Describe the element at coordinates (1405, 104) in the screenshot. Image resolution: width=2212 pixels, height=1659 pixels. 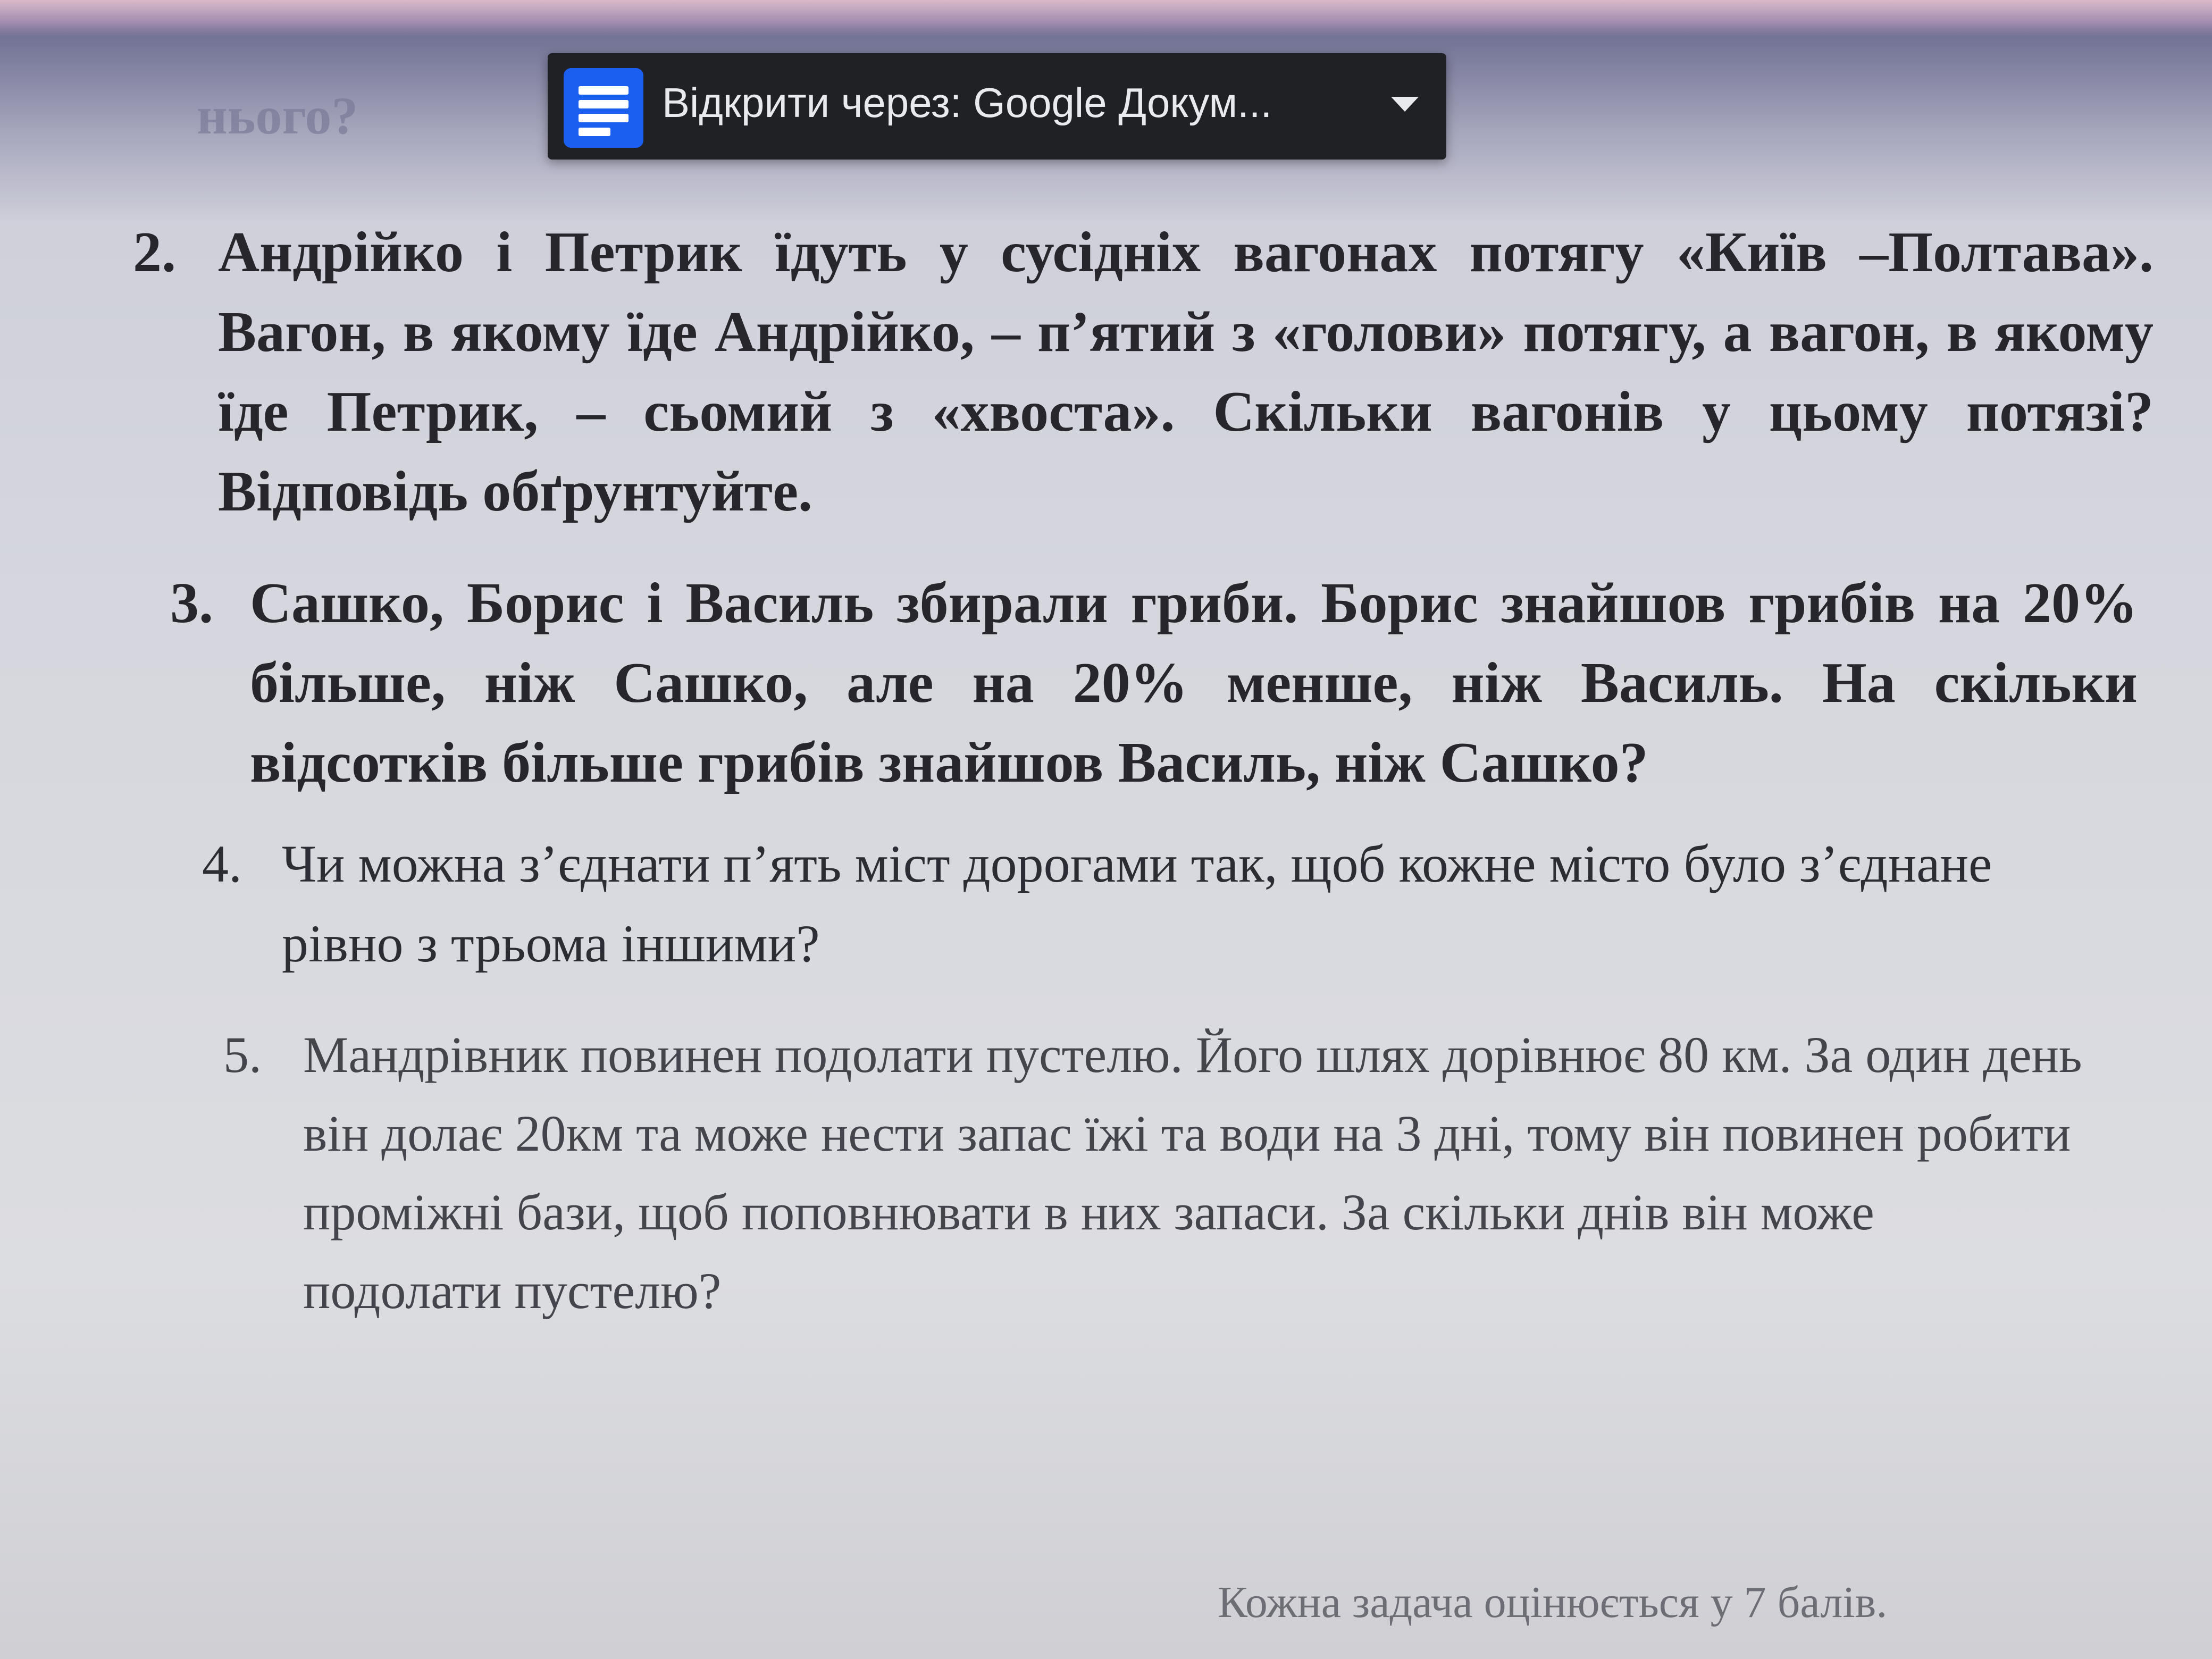
I see `dropdown-arrow-icon` at that location.